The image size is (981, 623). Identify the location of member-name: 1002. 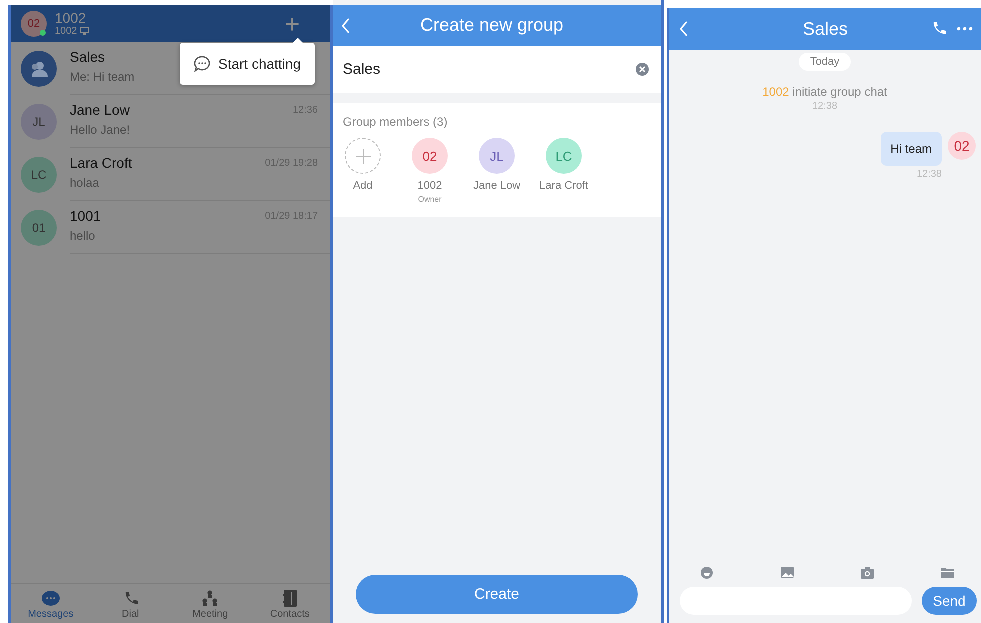
(430, 186).